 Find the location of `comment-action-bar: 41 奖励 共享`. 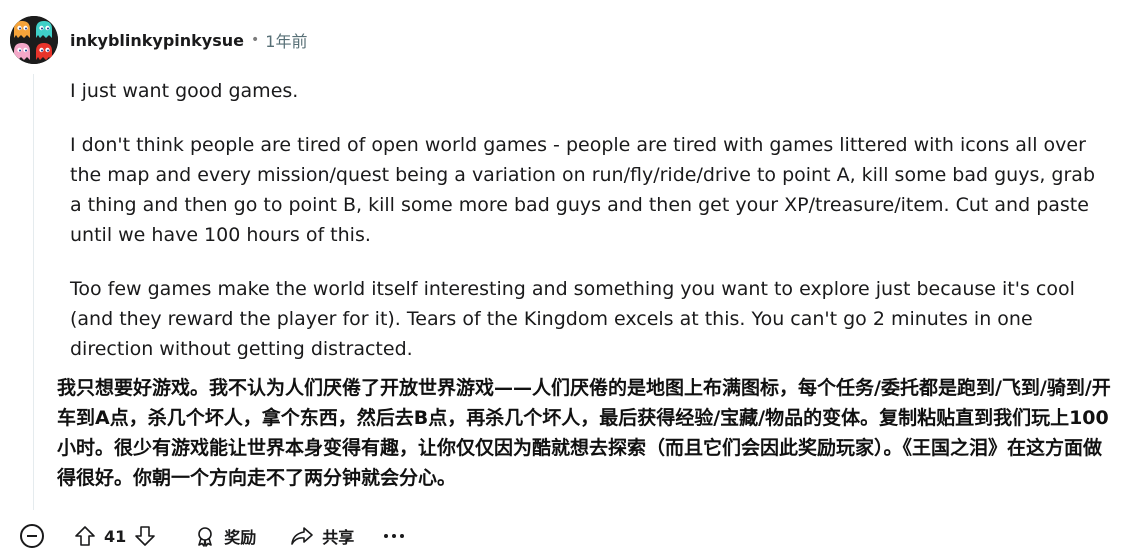

comment-action-bar: 41 奖励 共享 is located at coordinates (212, 536).